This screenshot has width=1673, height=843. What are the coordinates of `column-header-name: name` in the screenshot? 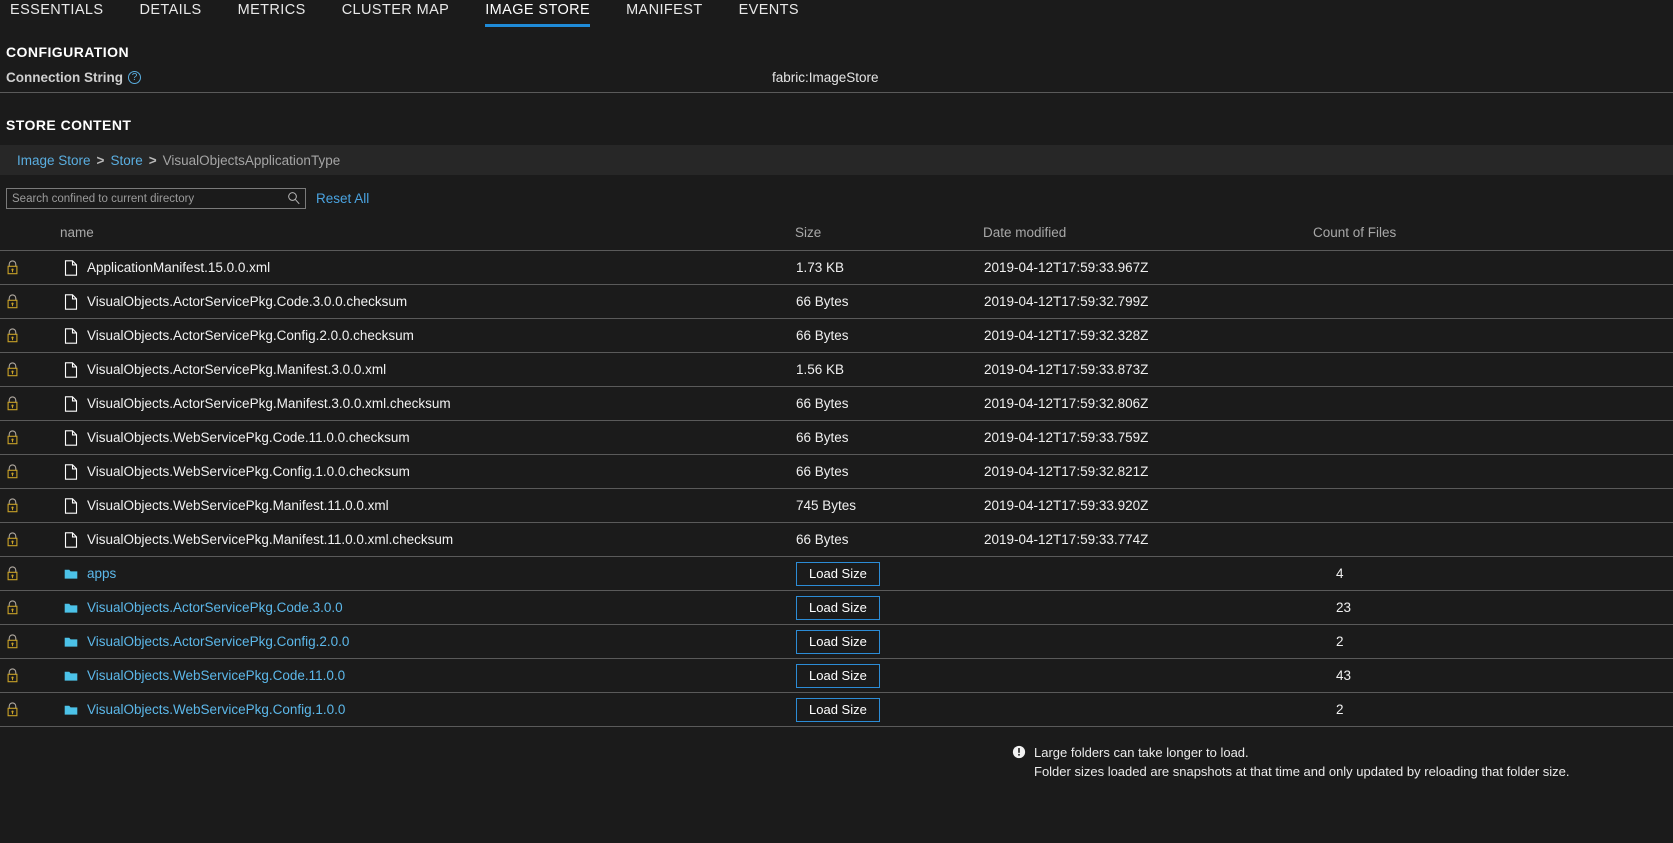 It's located at (427, 235).